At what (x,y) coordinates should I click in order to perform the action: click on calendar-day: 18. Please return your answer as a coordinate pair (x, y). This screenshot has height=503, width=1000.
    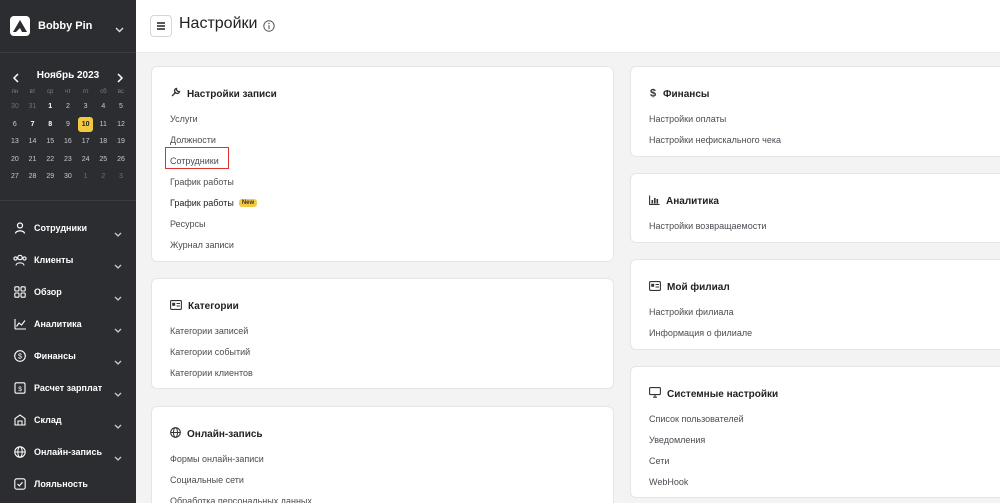
    Looking at the image, I should click on (103, 142).